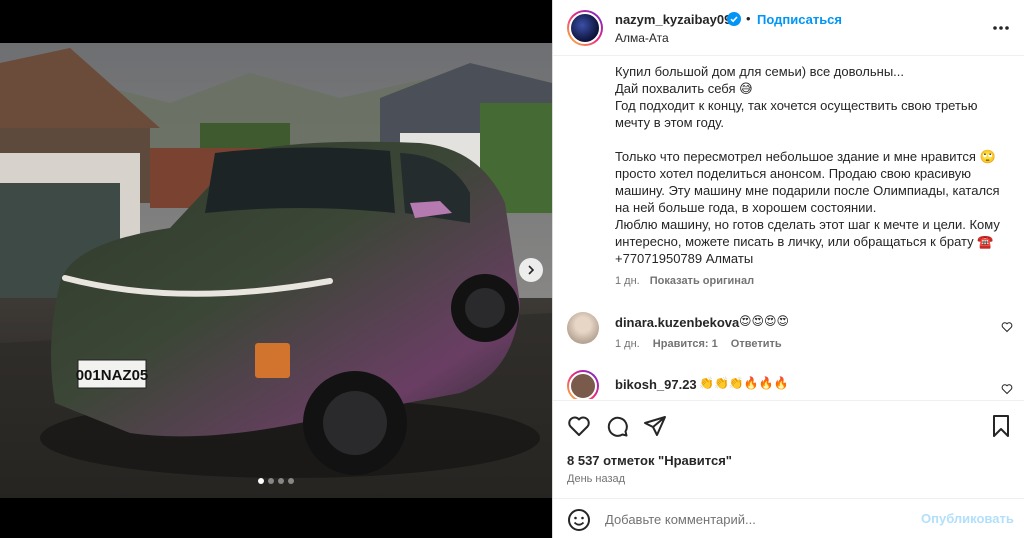  What do you see at coordinates (764, 321) in the screenshot?
I see `comment-text: 😍😍😍😍` at bounding box center [764, 321].